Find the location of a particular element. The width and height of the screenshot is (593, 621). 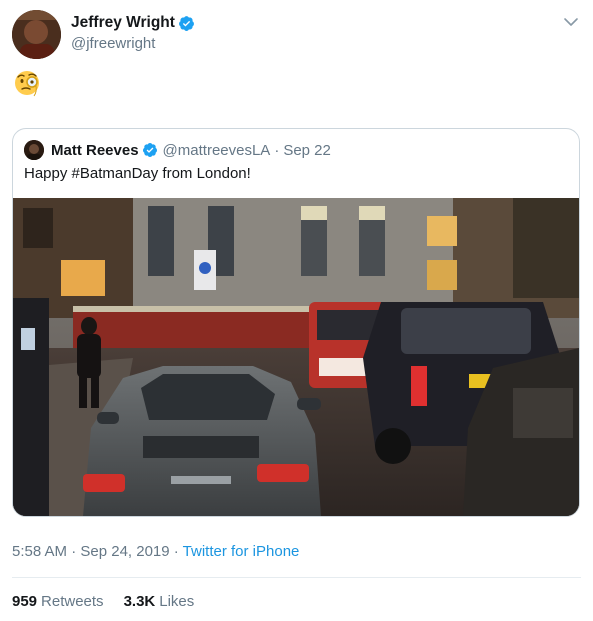

tweet-source-link: Twitter for iPhone is located at coordinates (241, 551).